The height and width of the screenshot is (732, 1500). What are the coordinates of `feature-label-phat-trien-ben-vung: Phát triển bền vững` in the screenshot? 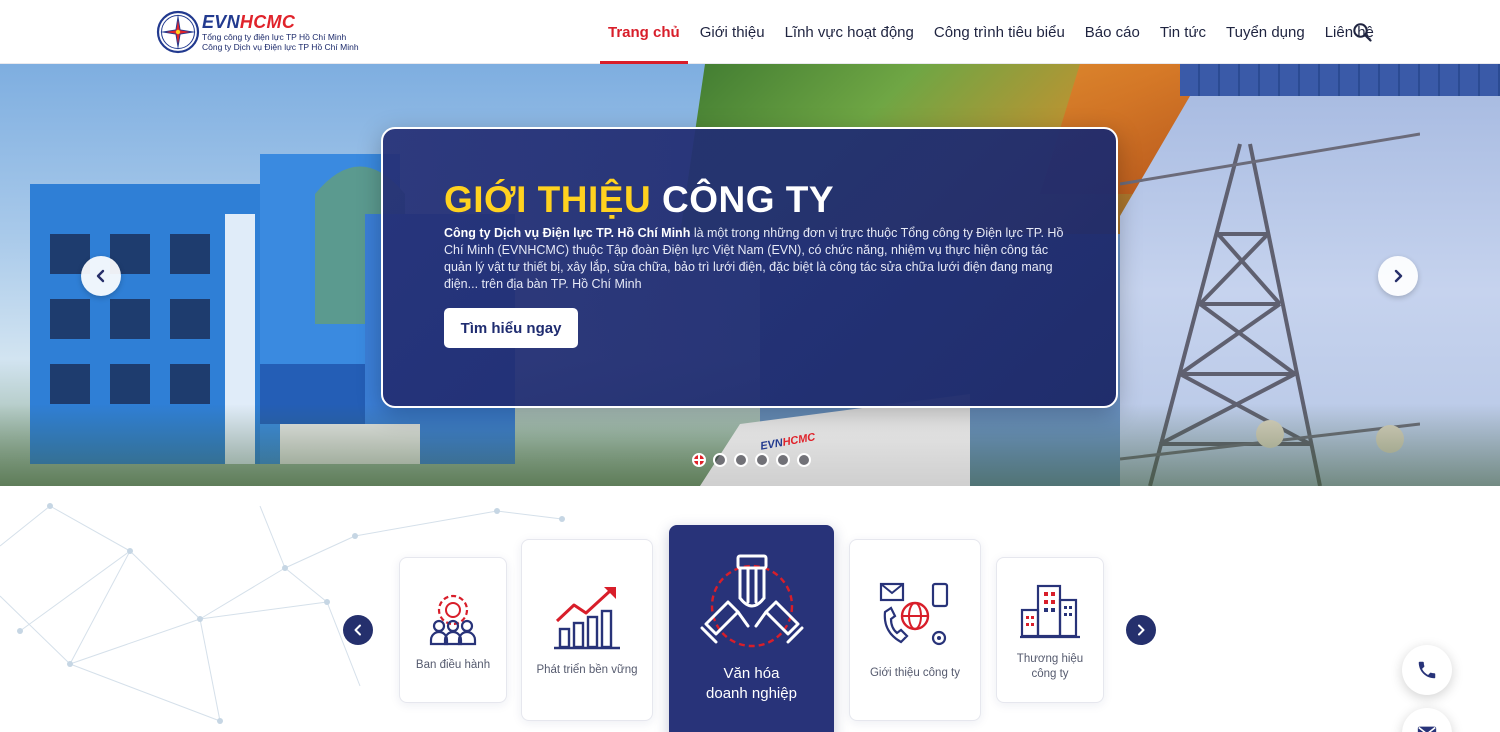 It's located at (587, 670).